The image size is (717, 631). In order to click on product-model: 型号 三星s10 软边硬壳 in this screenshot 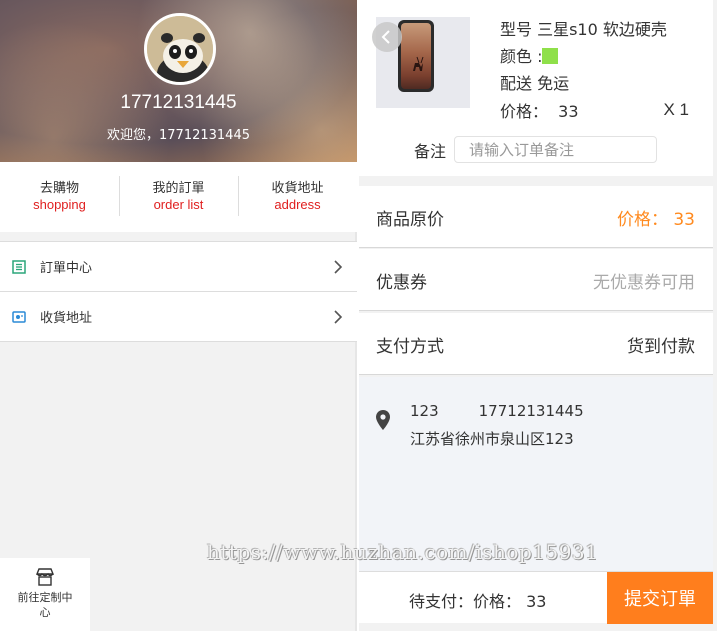, I will do `click(583, 29)`.